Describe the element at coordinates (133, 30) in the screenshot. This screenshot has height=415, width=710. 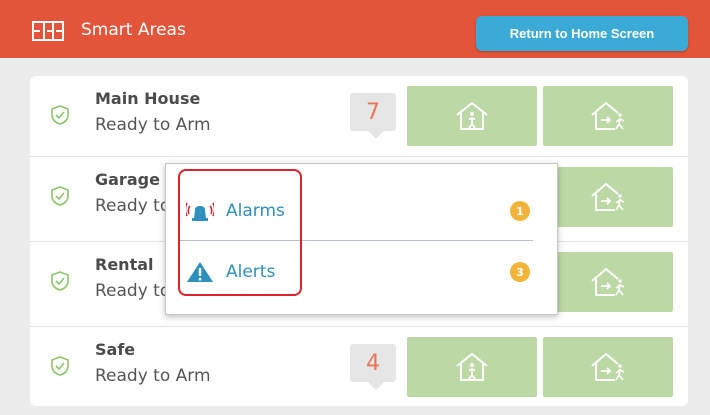
I see `page-title: Smart Areas` at that location.